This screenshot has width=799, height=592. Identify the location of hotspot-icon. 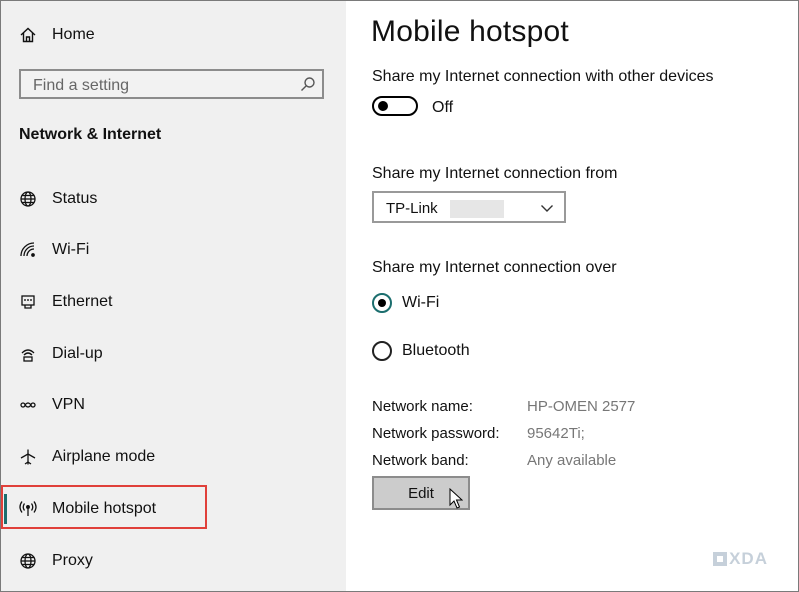
(28, 509).